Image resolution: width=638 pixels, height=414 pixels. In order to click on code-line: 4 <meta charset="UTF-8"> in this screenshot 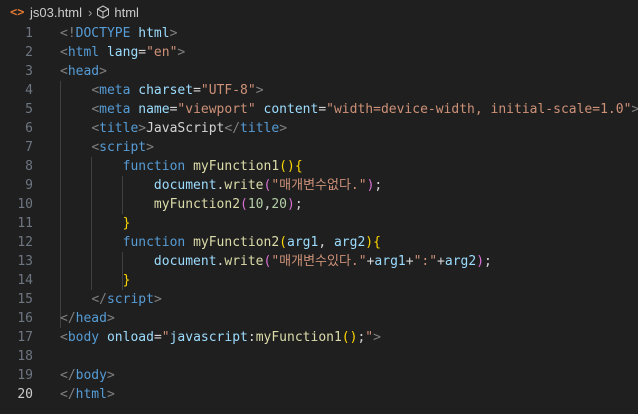, I will do `click(319, 90)`.